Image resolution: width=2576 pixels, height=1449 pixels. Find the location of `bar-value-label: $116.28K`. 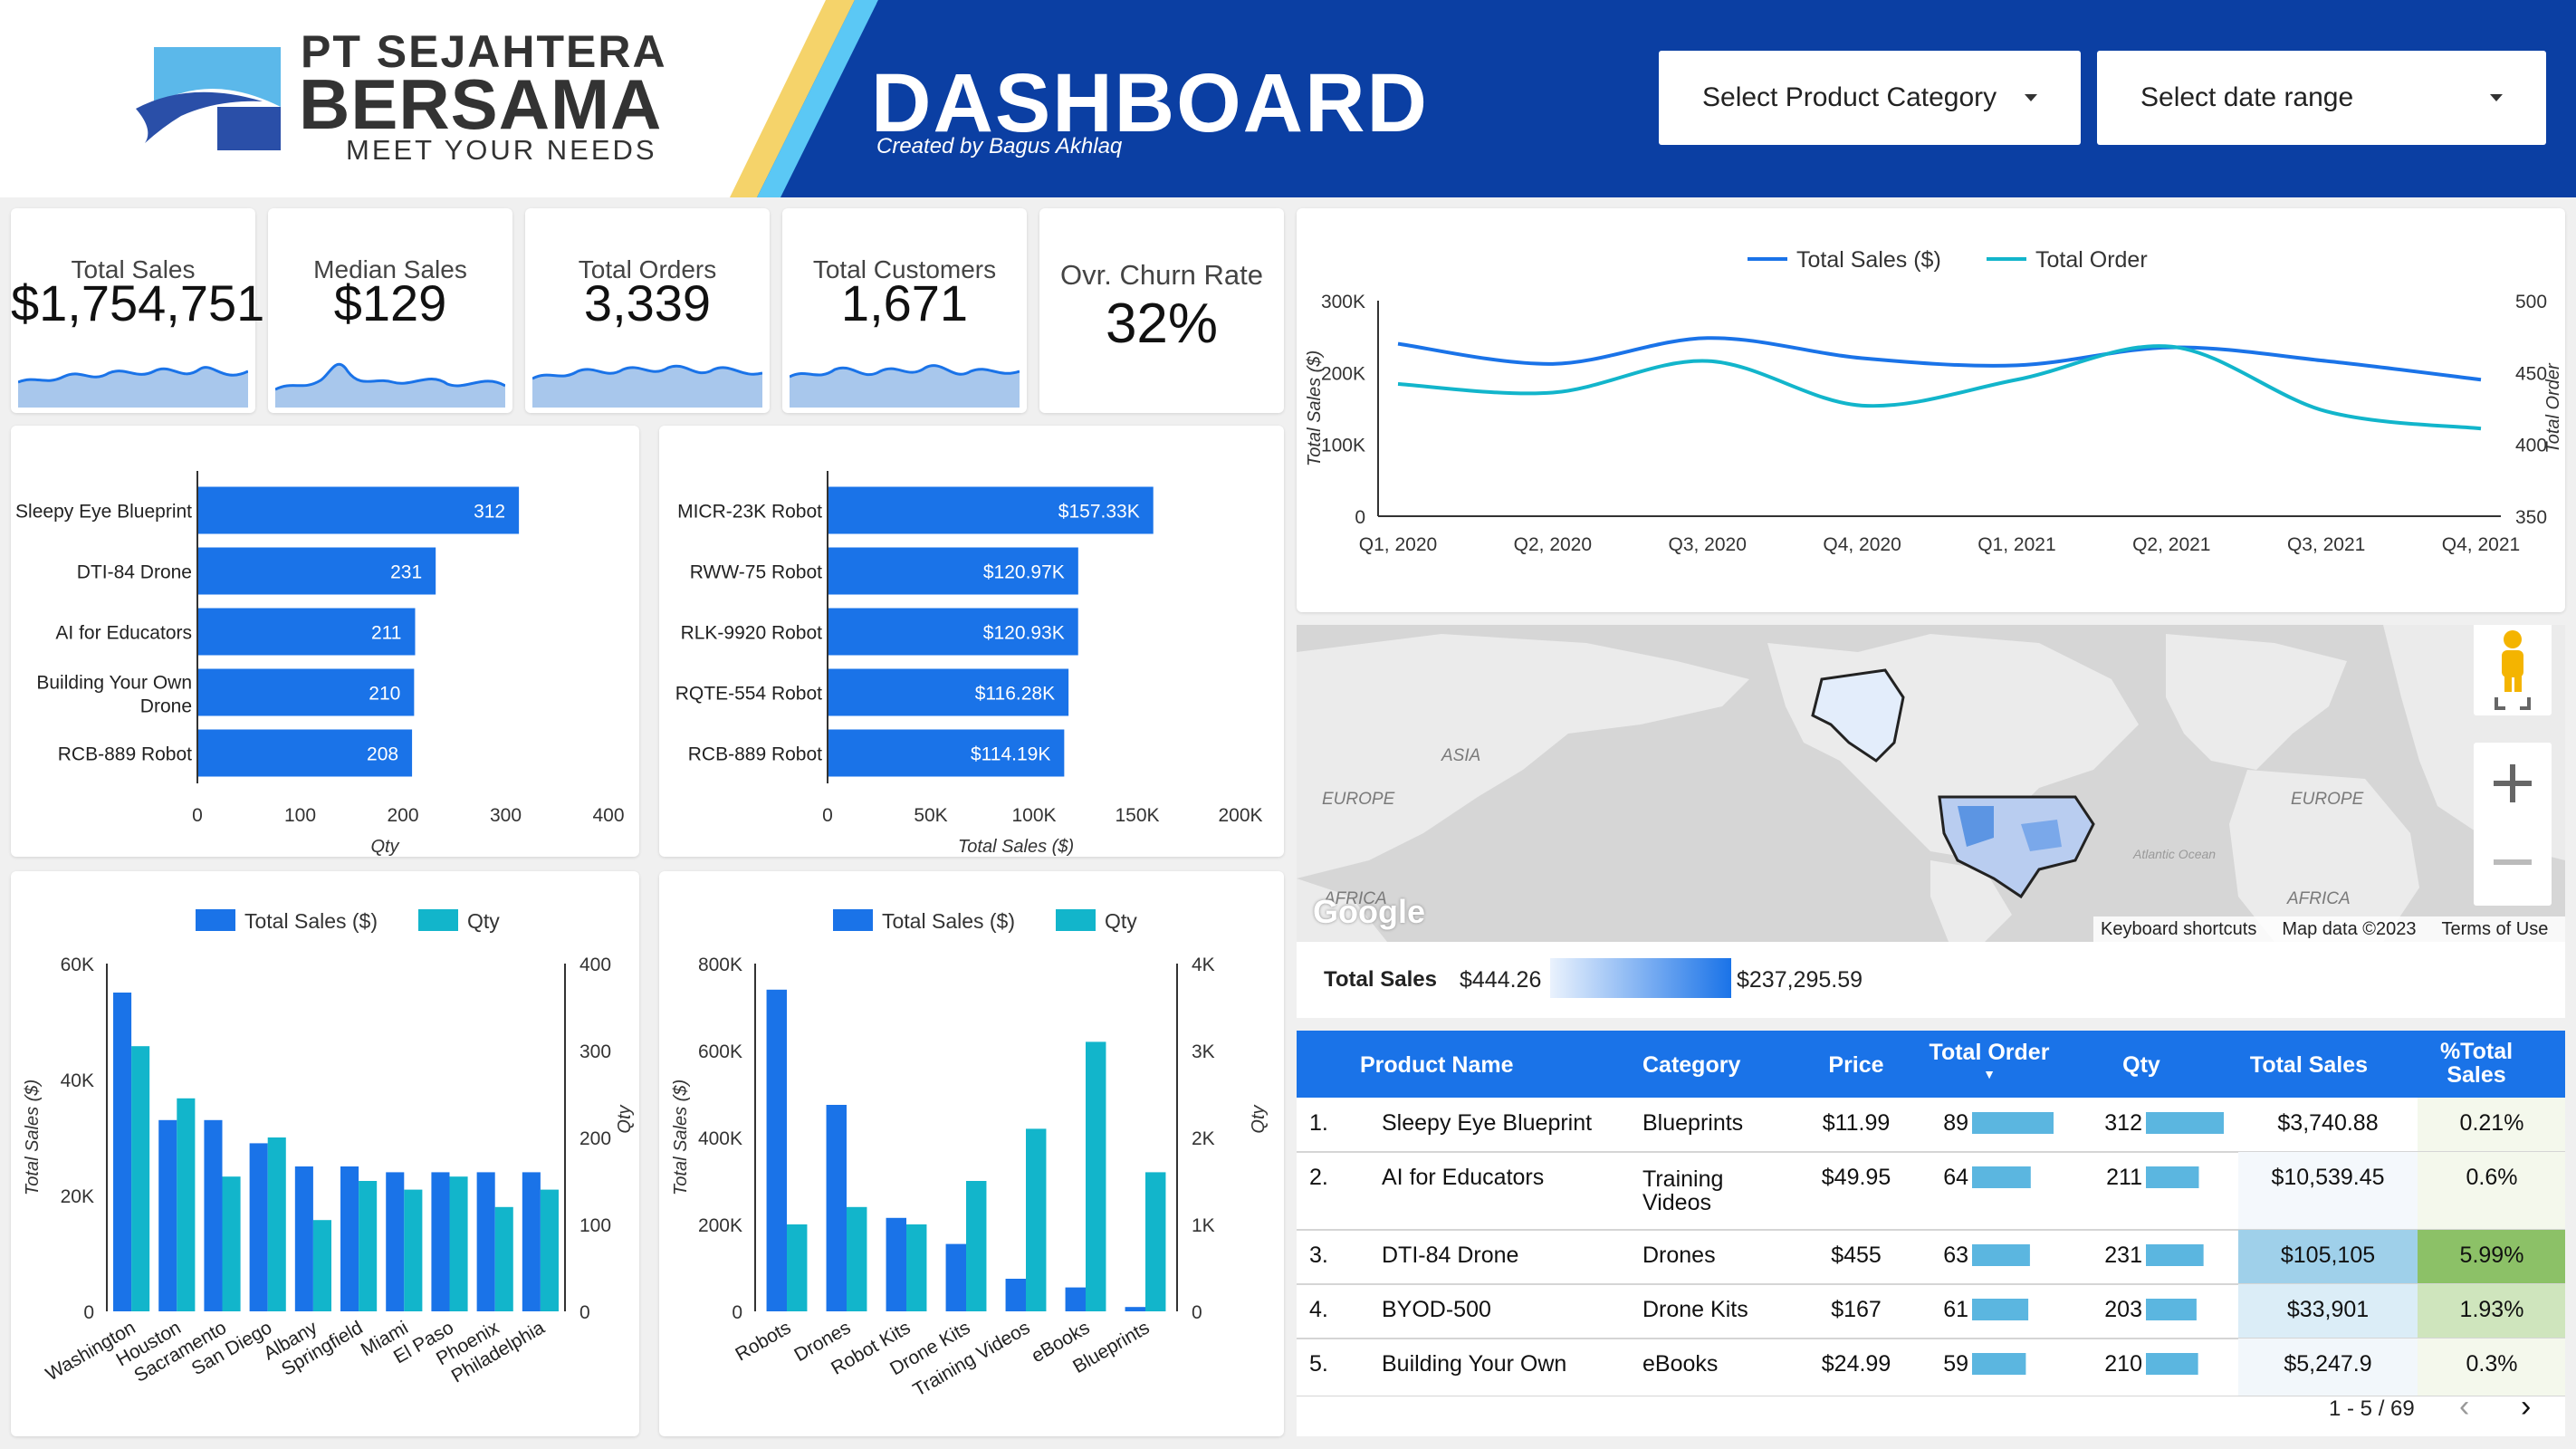

bar-value-label: $116.28K is located at coordinates (1015, 694).